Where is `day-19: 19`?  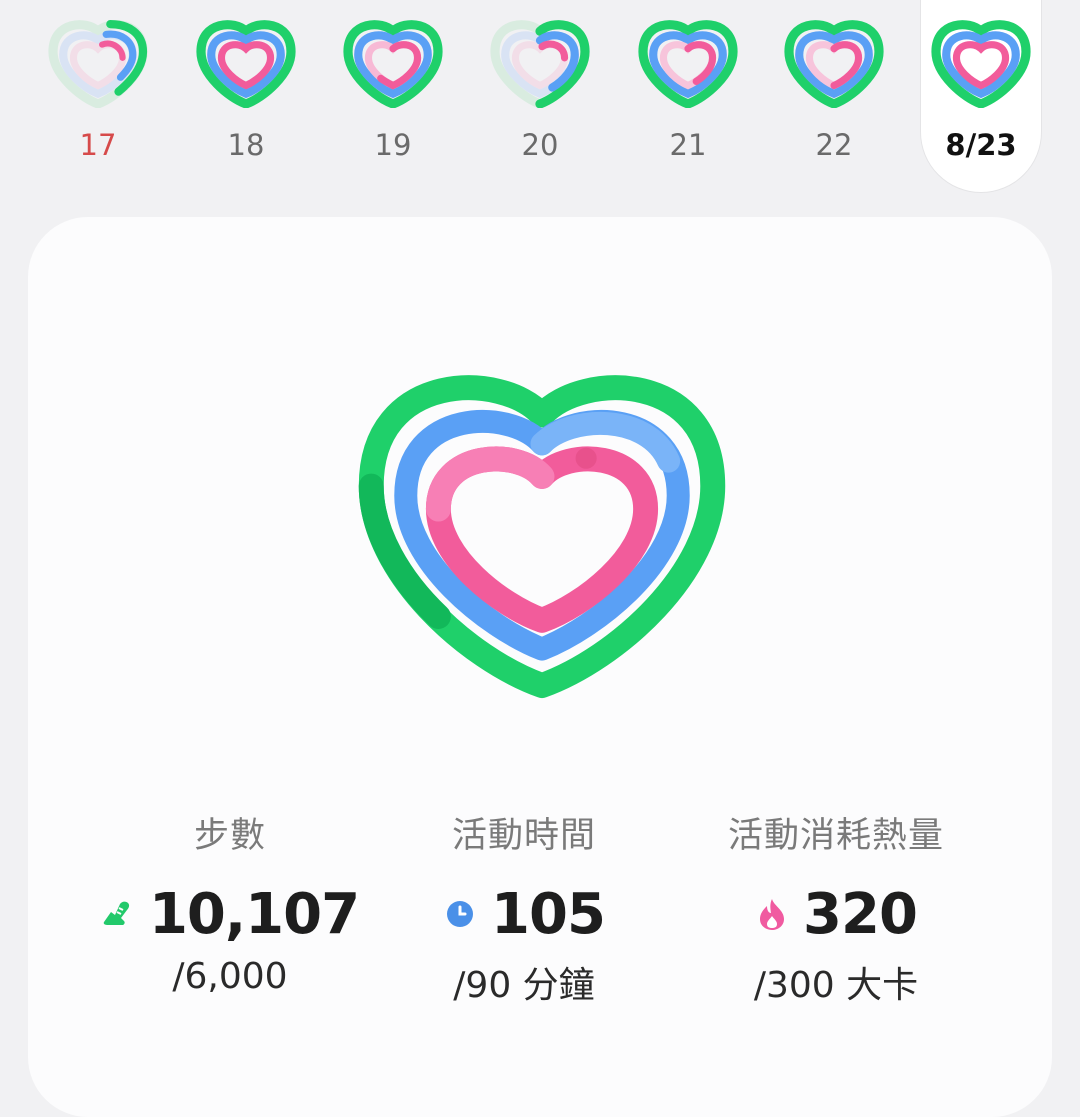
day-19: 19 is located at coordinates (393, 96).